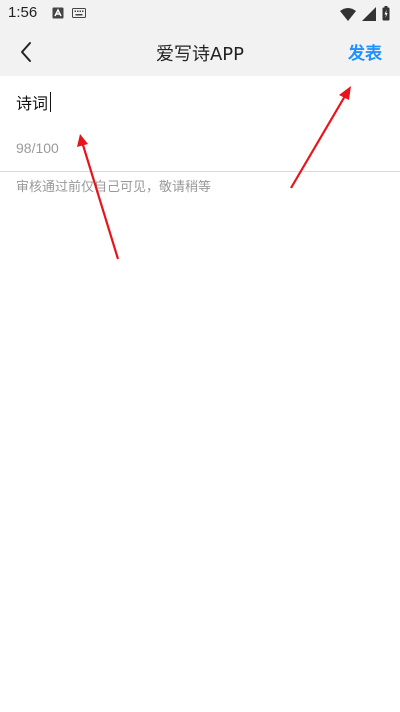 The height and width of the screenshot is (712, 400). I want to click on text-caret, so click(51, 102).